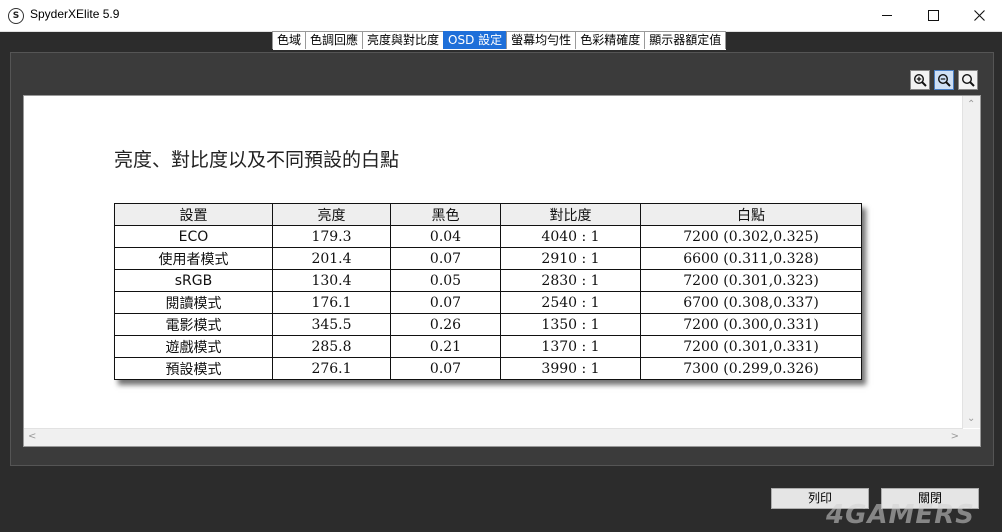 The width and height of the screenshot is (1002, 532). I want to click on zoom-in-icon, so click(920, 80).